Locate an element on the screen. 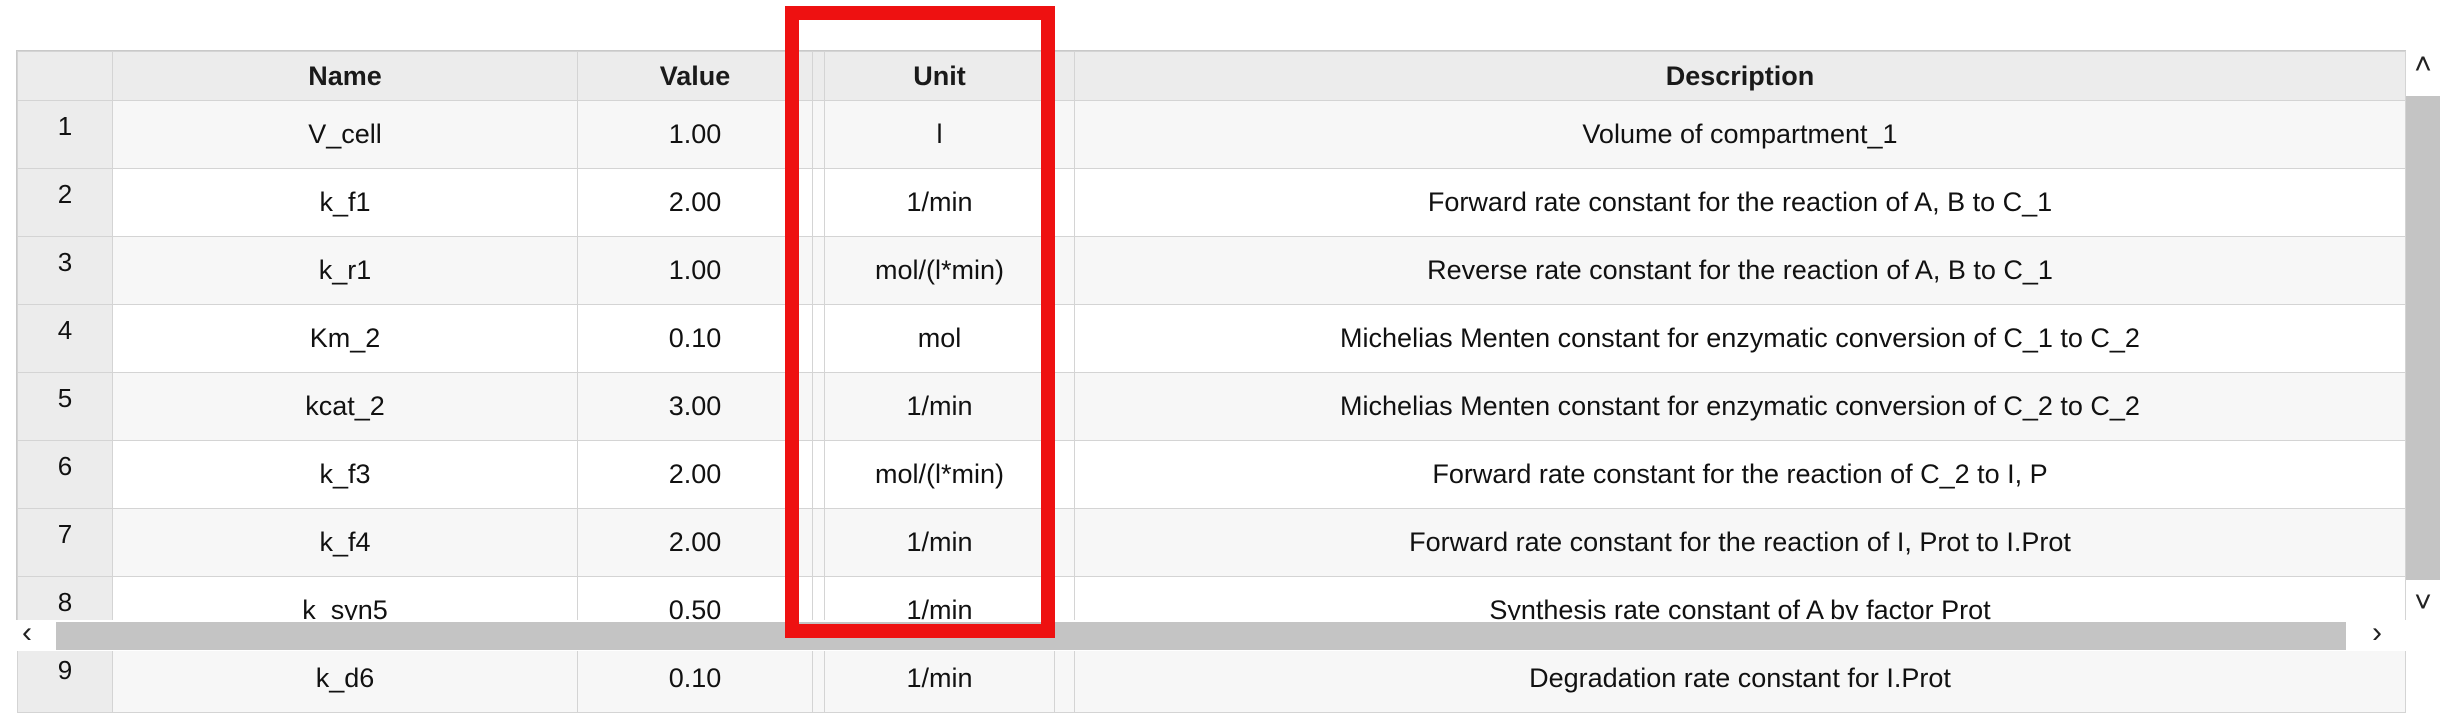 Image resolution: width=2442 pixels, height=713 pixels. vertical-scrollbar: ˄ ˅ is located at coordinates (2424, 335).